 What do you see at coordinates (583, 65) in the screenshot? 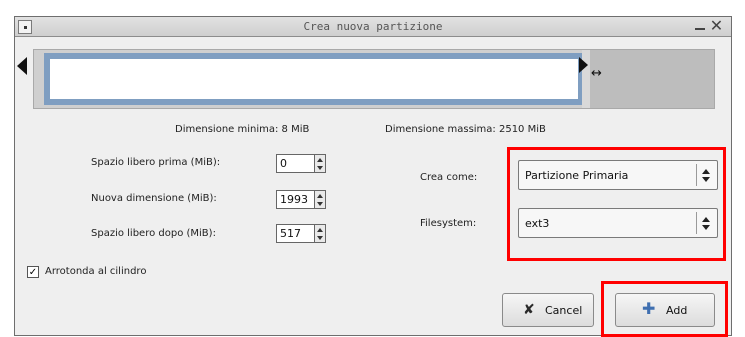
I see `resize-handle-right` at bounding box center [583, 65].